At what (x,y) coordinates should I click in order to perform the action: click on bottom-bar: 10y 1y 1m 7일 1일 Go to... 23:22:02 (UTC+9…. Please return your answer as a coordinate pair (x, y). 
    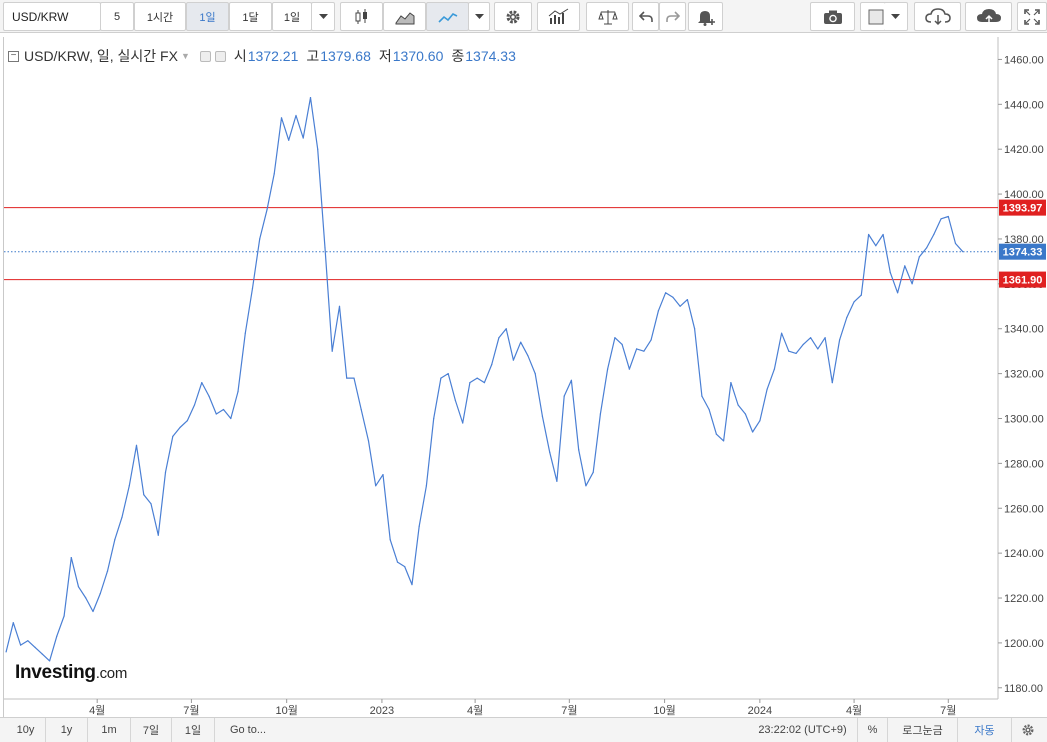
    Looking at the image, I should click on (523, 729).